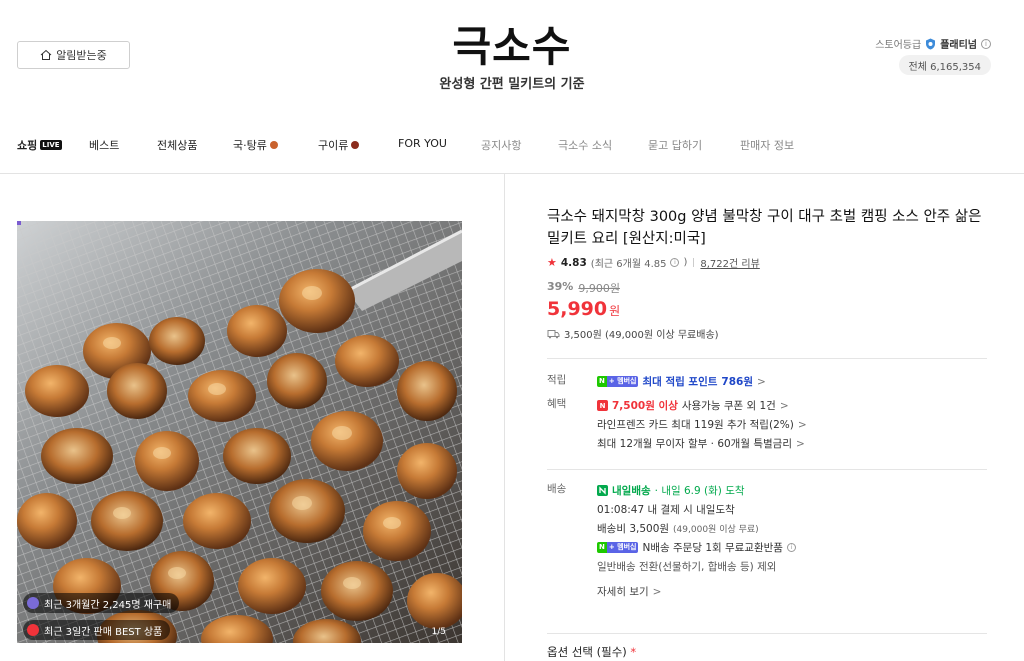 The image size is (1024, 661). What do you see at coordinates (177, 145) in the screenshot?
I see `nav-item-all-products: 전체상품` at bounding box center [177, 145].